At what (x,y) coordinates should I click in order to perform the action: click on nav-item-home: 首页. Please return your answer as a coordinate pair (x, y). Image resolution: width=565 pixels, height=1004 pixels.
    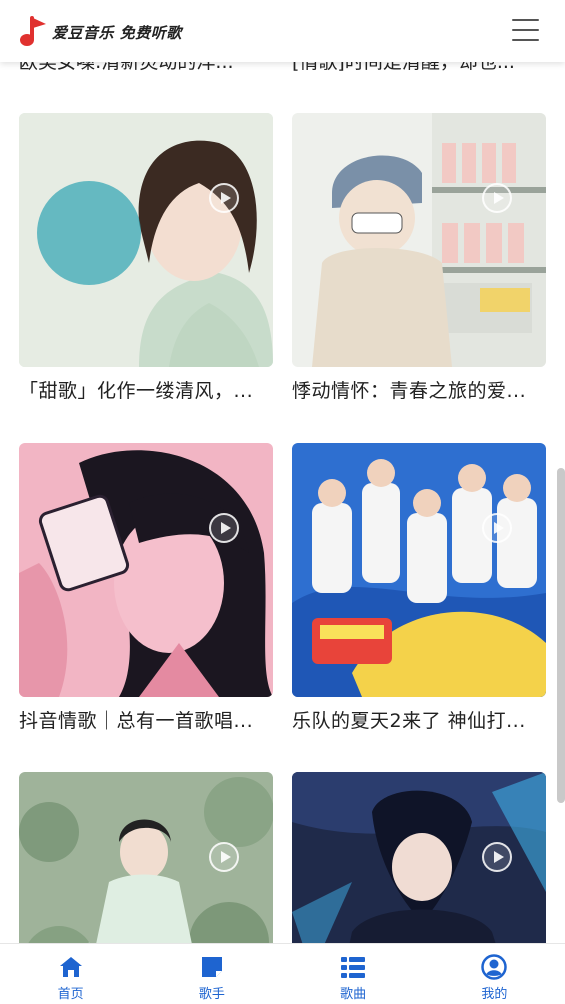
    Looking at the image, I should click on (70, 974).